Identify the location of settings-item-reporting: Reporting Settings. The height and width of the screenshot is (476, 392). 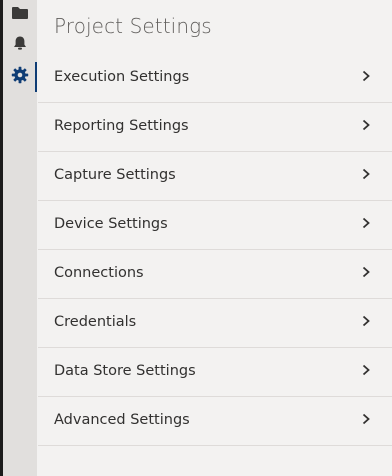
(215, 127).